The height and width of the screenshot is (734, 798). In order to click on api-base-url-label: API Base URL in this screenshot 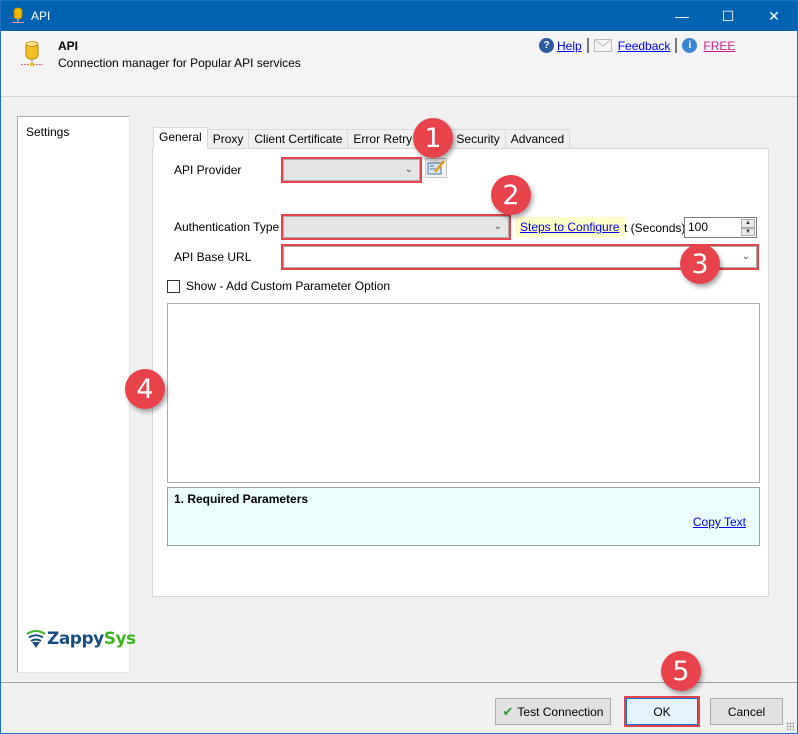, I will do `click(213, 257)`.